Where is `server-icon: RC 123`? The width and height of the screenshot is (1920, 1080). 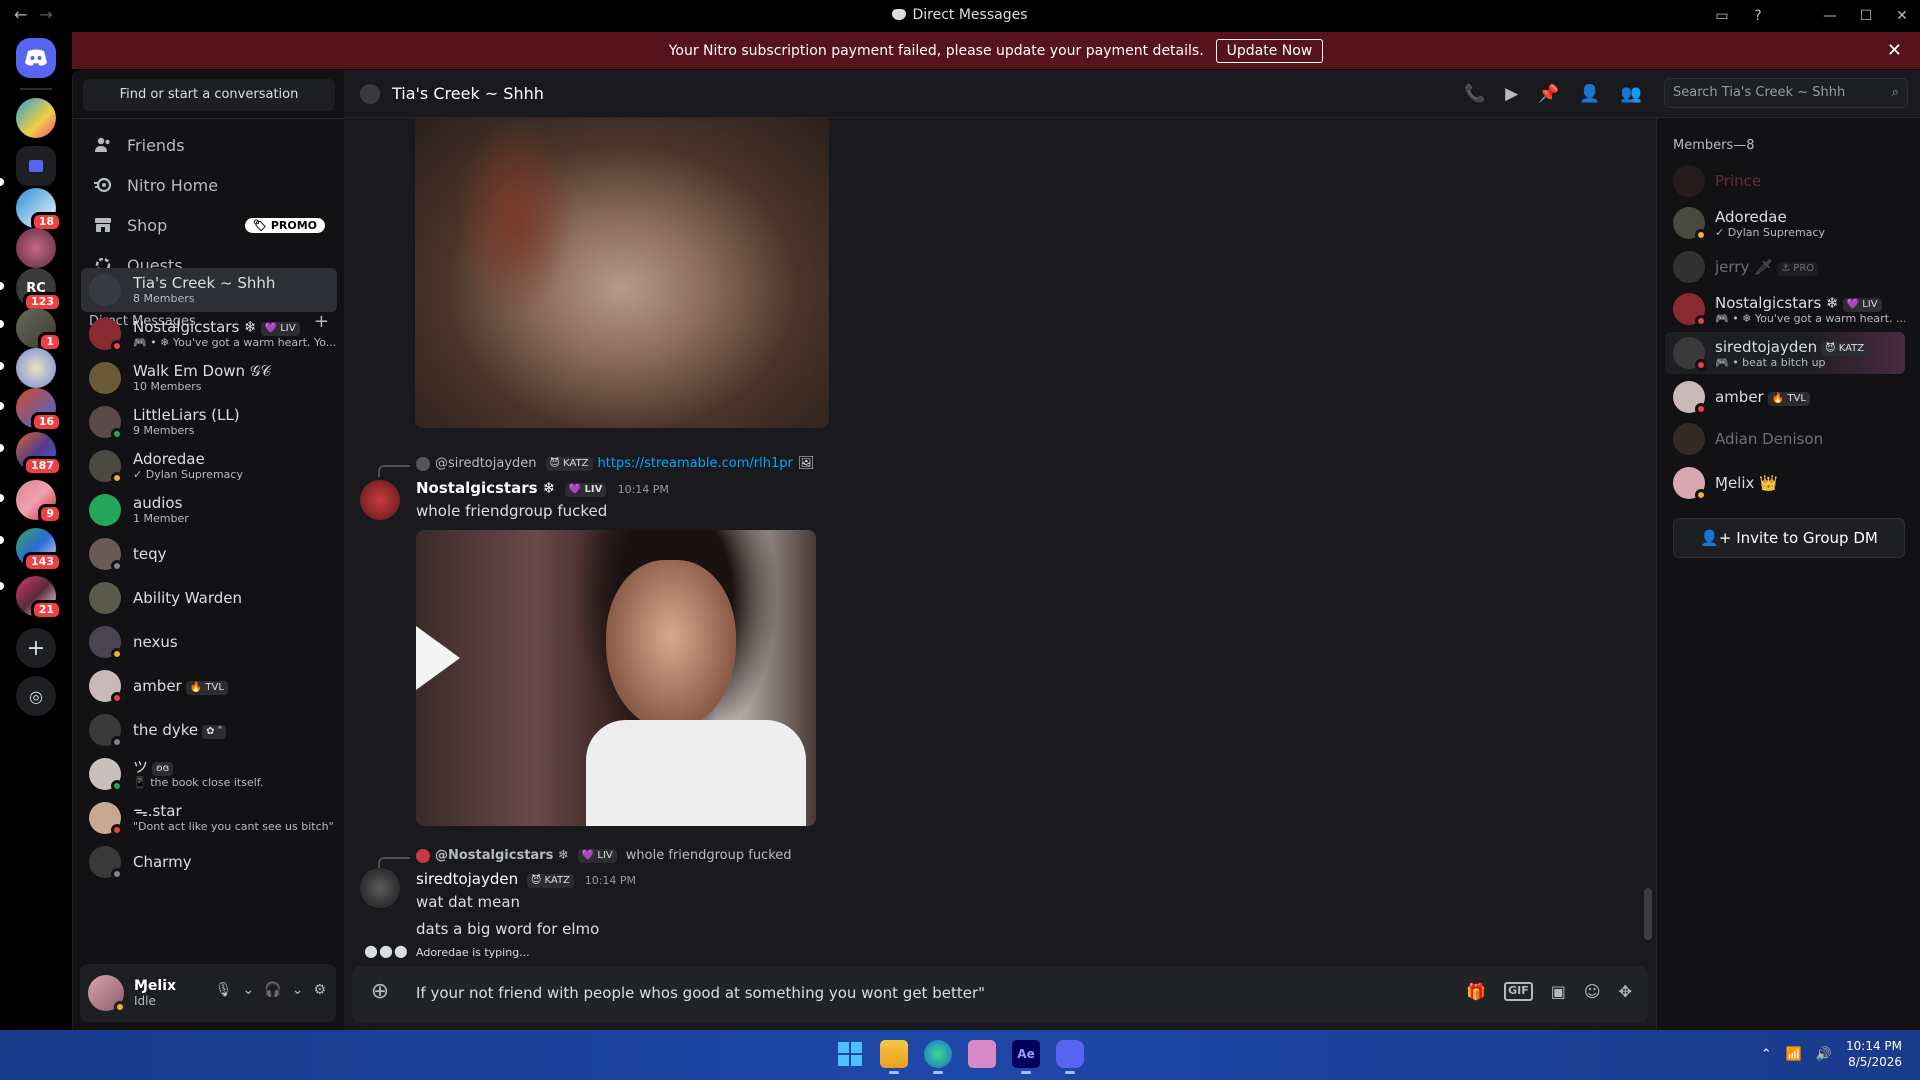
server-icon: RC 123 is located at coordinates (39, 290).